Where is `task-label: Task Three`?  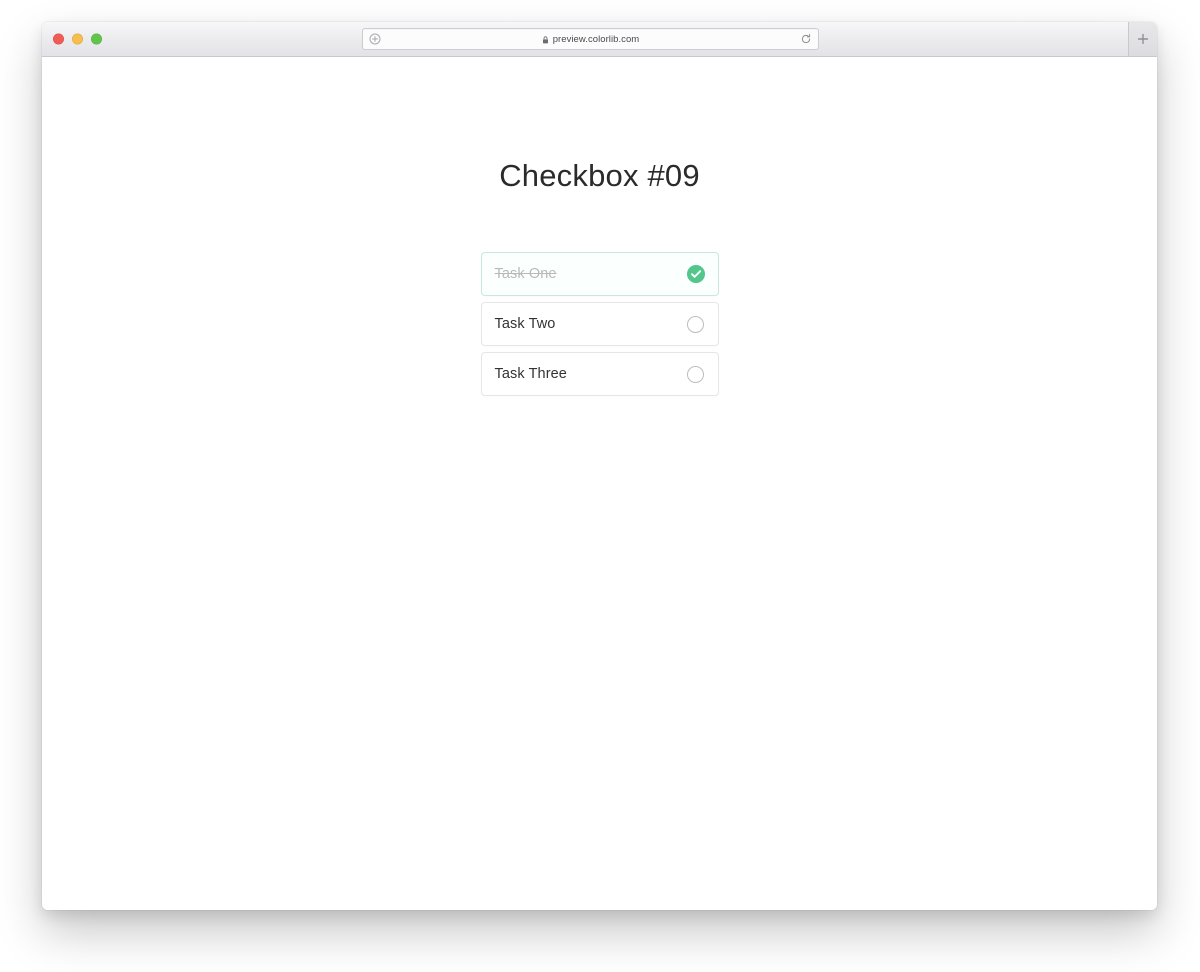
task-label: Task Three is located at coordinates (530, 374).